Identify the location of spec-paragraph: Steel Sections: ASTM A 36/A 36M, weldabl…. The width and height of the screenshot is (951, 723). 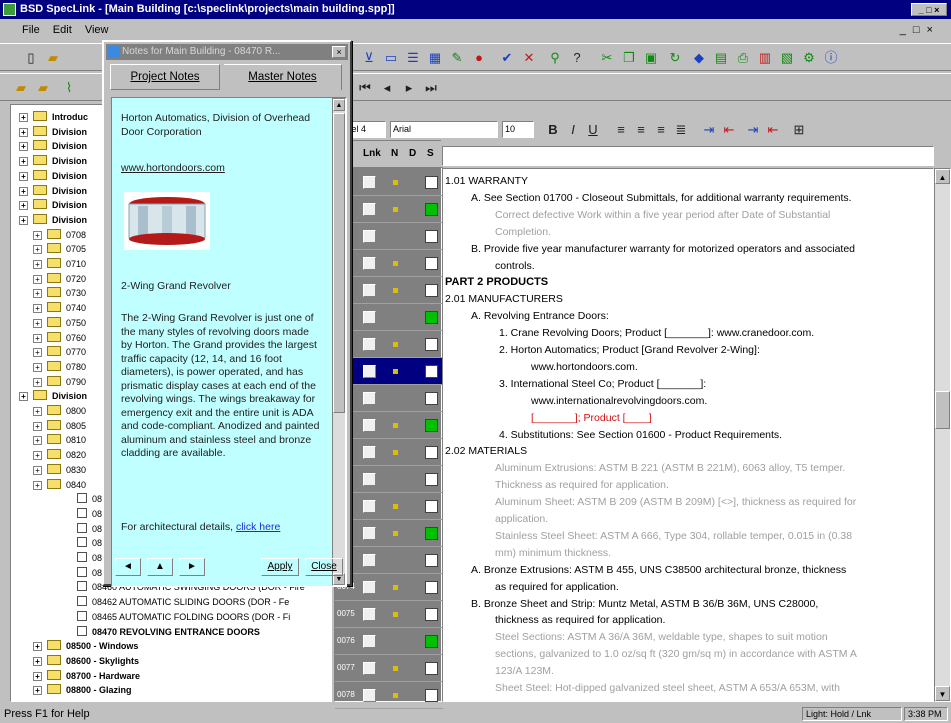
(661, 637).